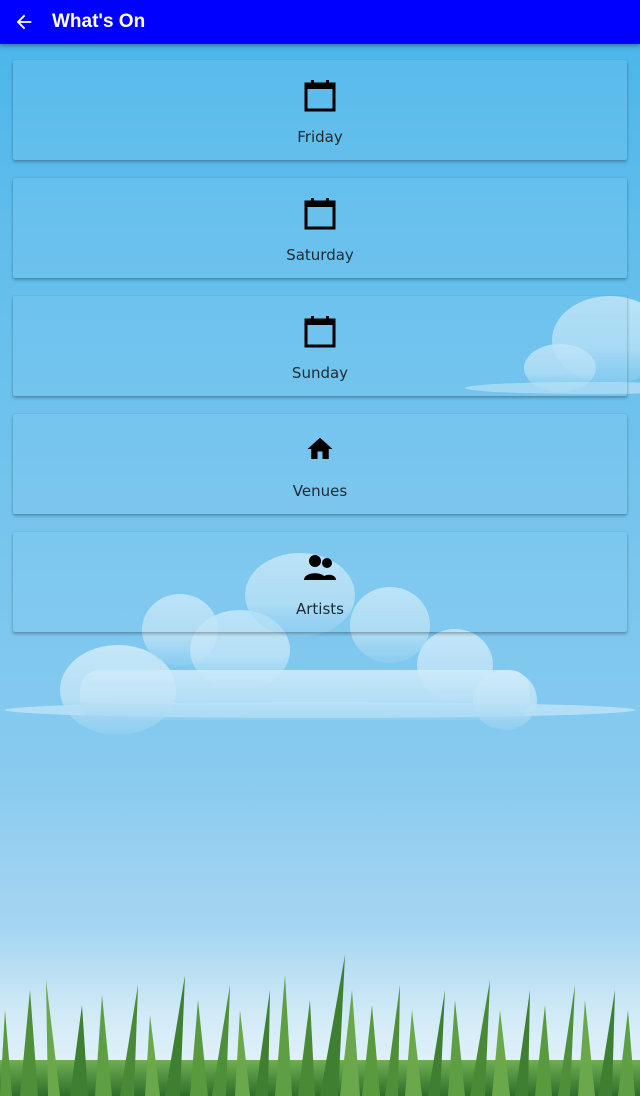 Image resolution: width=640 pixels, height=1096 pixels. Describe the element at coordinates (320, 1025) in the screenshot. I see `grass` at that location.